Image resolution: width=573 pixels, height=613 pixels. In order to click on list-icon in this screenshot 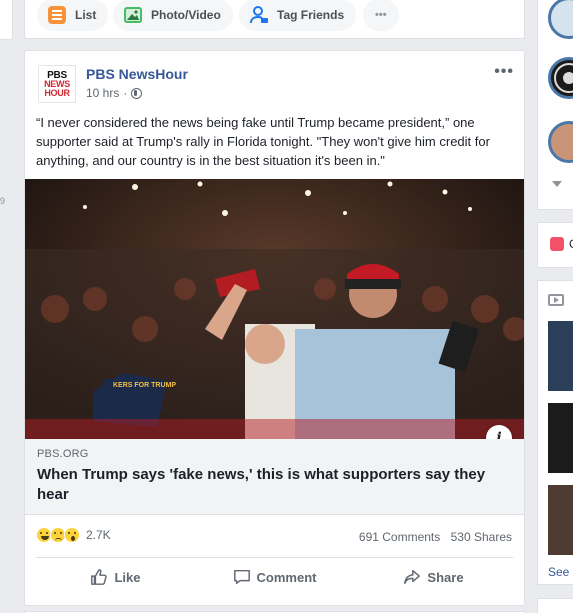, I will do `click(57, 15)`.